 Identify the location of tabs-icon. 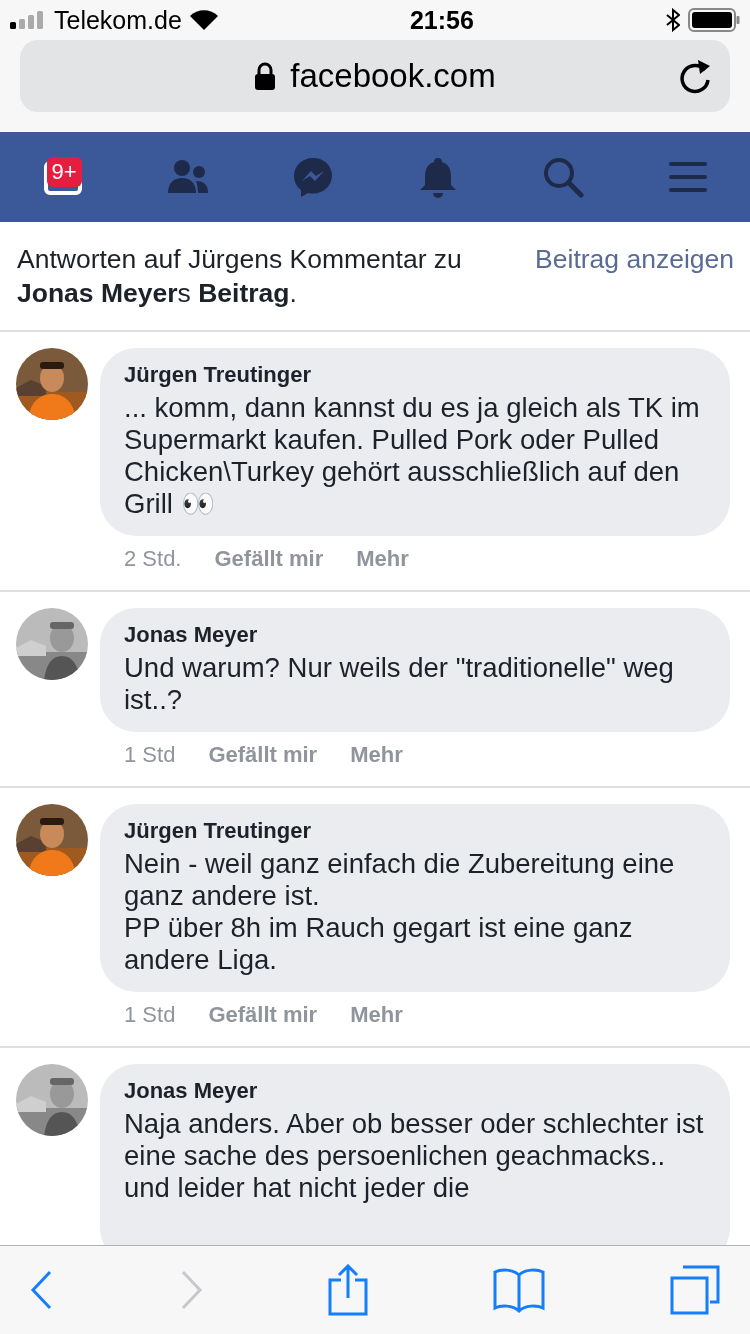
(695, 1290).